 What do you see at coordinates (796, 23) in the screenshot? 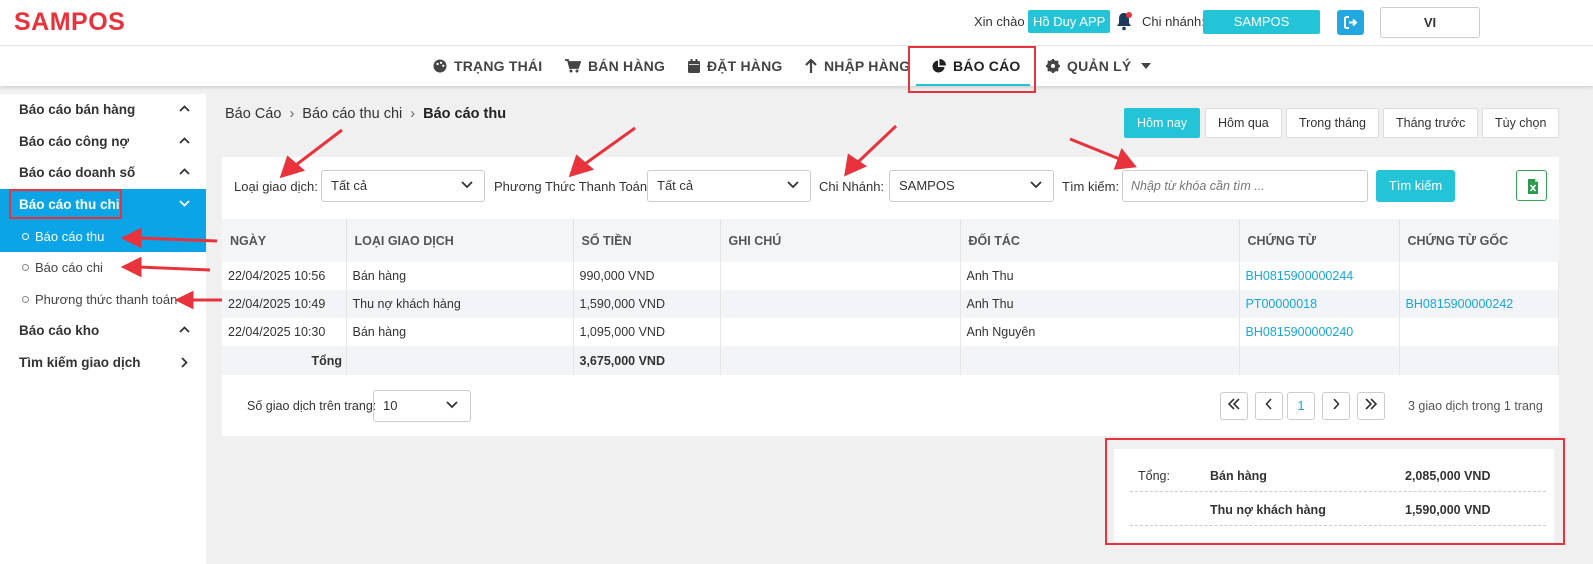
I see `top-bar: SAMPOS Xin chào Hồ Duy APP Chi nhánh` at bounding box center [796, 23].